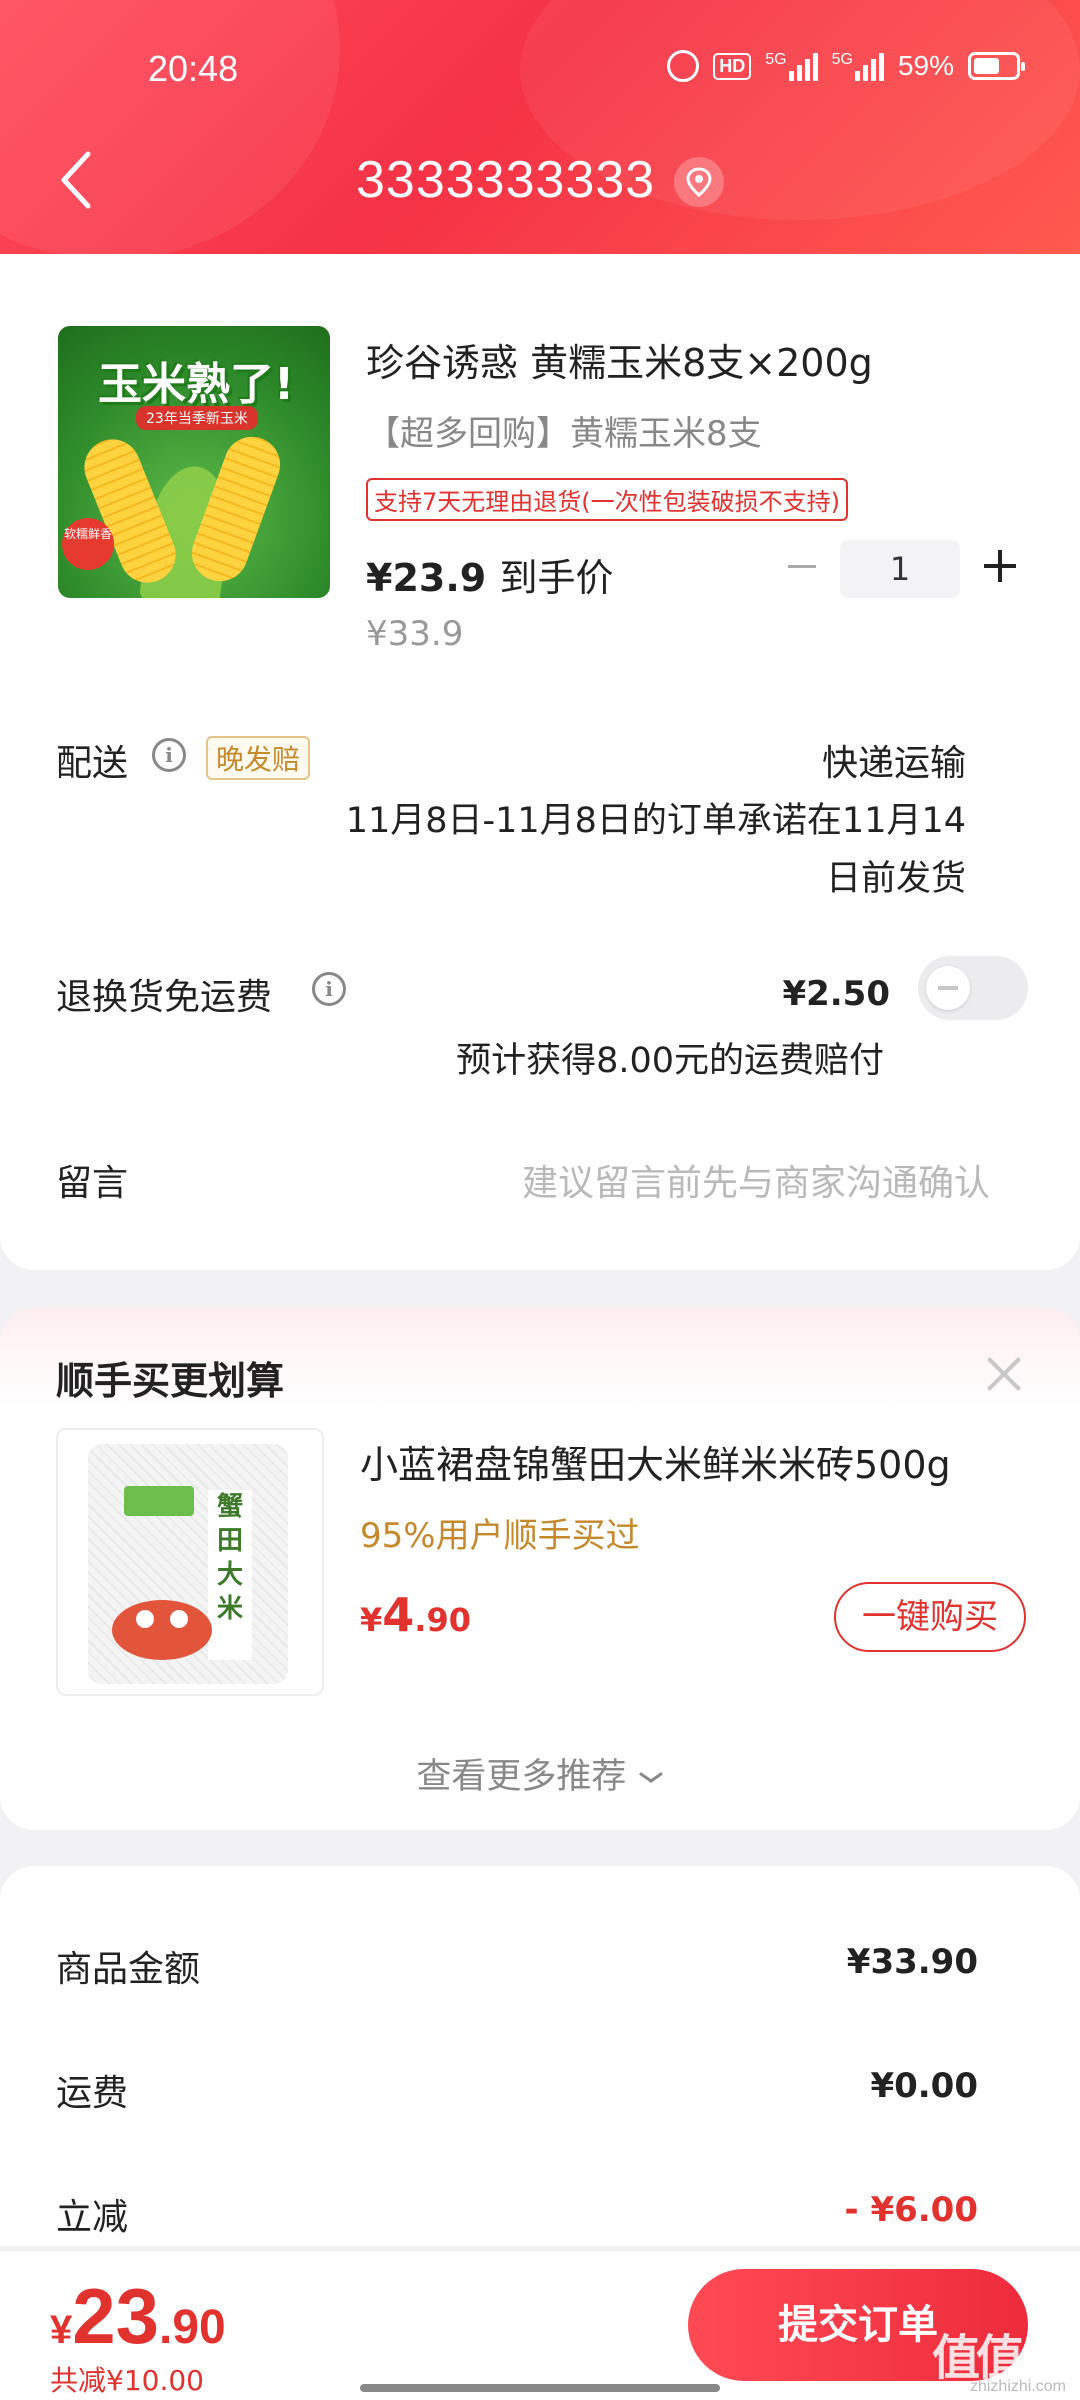 This screenshot has width=1080, height=2400. What do you see at coordinates (564, 434) in the screenshot?
I see `product-subtitle: 【超多回购】黄糯玉米8支` at bounding box center [564, 434].